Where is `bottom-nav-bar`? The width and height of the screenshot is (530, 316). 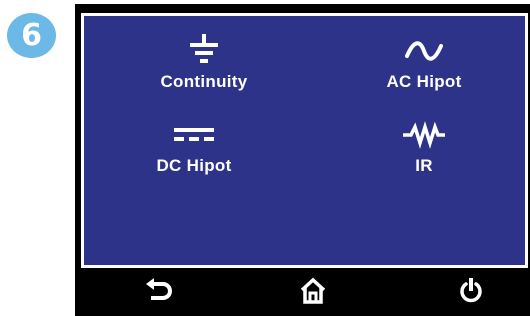
bottom-nav-bar is located at coordinates (302, 293).